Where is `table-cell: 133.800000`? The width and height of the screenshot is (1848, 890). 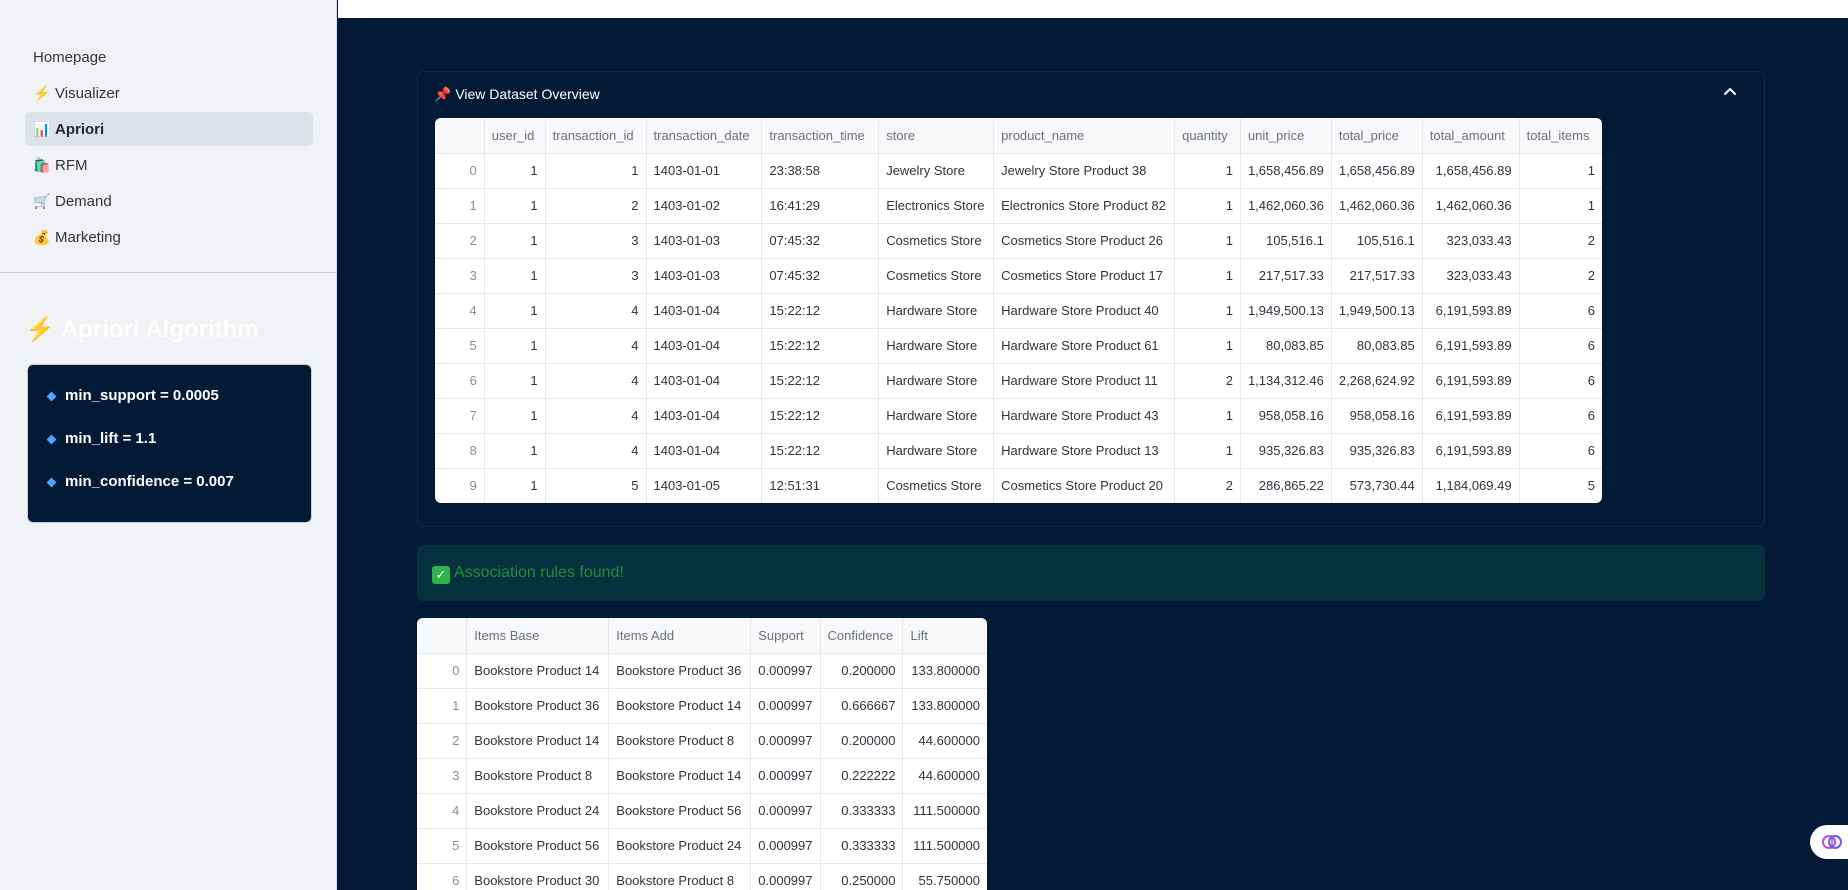 table-cell: 133.800000 is located at coordinates (944, 706).